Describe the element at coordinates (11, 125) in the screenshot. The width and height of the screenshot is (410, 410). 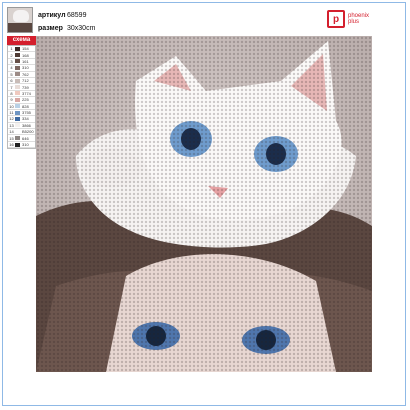
I see `legend-number: 13` at that location.